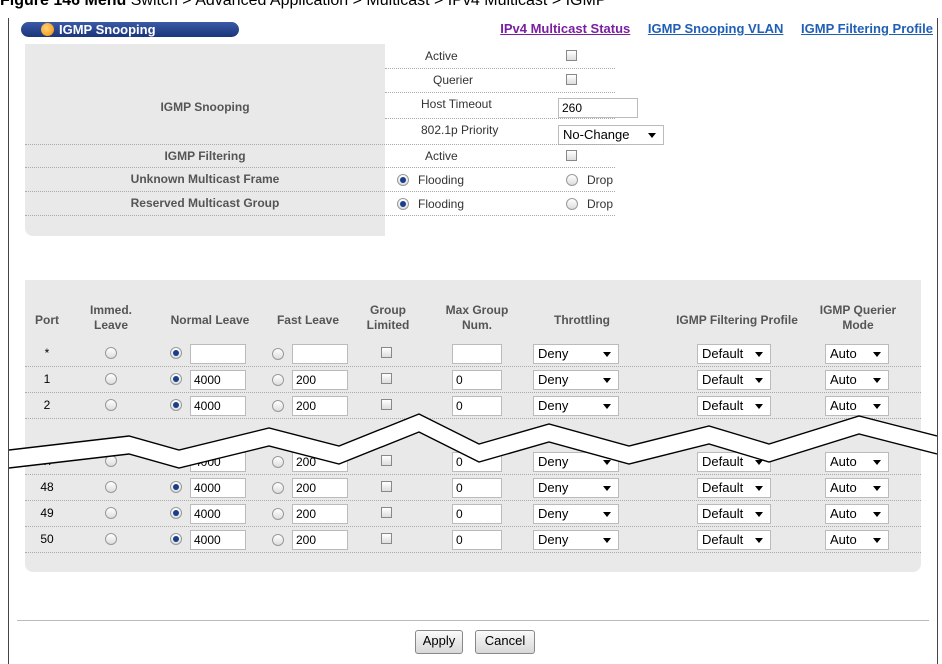 The height and width of the screenshot is (664, 942). What do you see at coordinates (320, 354) in the screenshot?
I see `fast-leave-input` at bounding box center [320, 354].